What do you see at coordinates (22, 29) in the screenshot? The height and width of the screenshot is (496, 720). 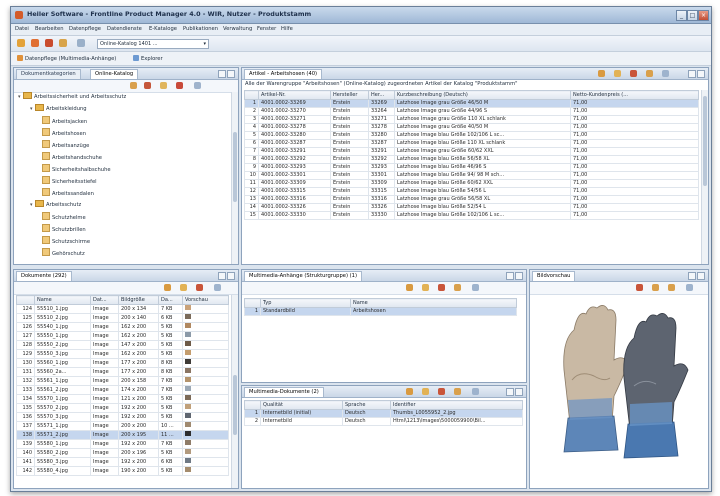 I see `menu-datei: Datei` at bounding box center [22, 29].